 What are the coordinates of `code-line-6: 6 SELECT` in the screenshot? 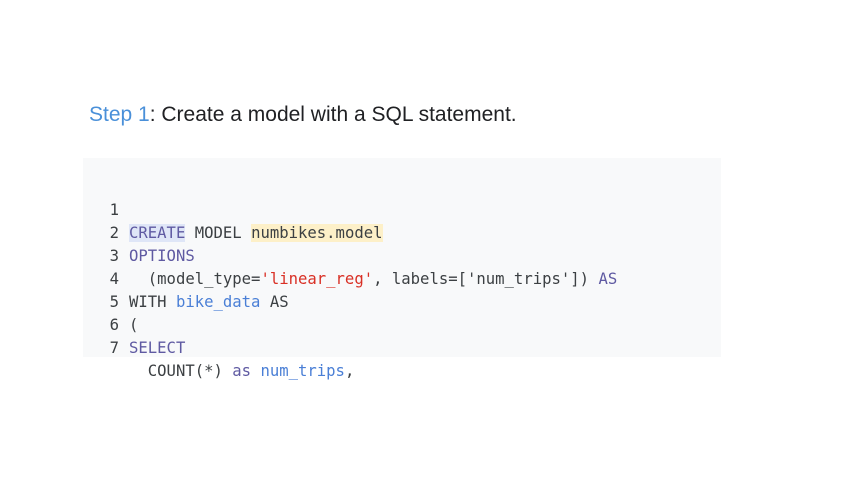 It's located at (402, 324).